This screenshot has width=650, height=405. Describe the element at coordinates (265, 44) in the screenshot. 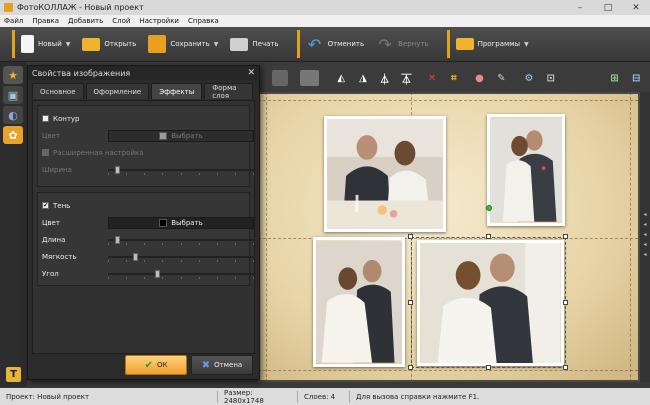

I see `print-label: Печать` at that location.